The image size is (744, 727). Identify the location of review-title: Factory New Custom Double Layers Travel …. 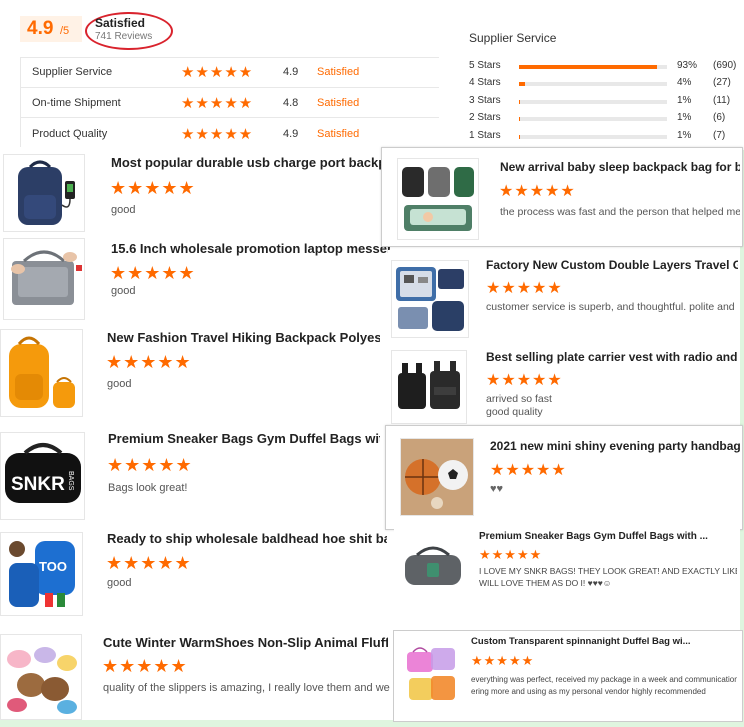
(612, 265).